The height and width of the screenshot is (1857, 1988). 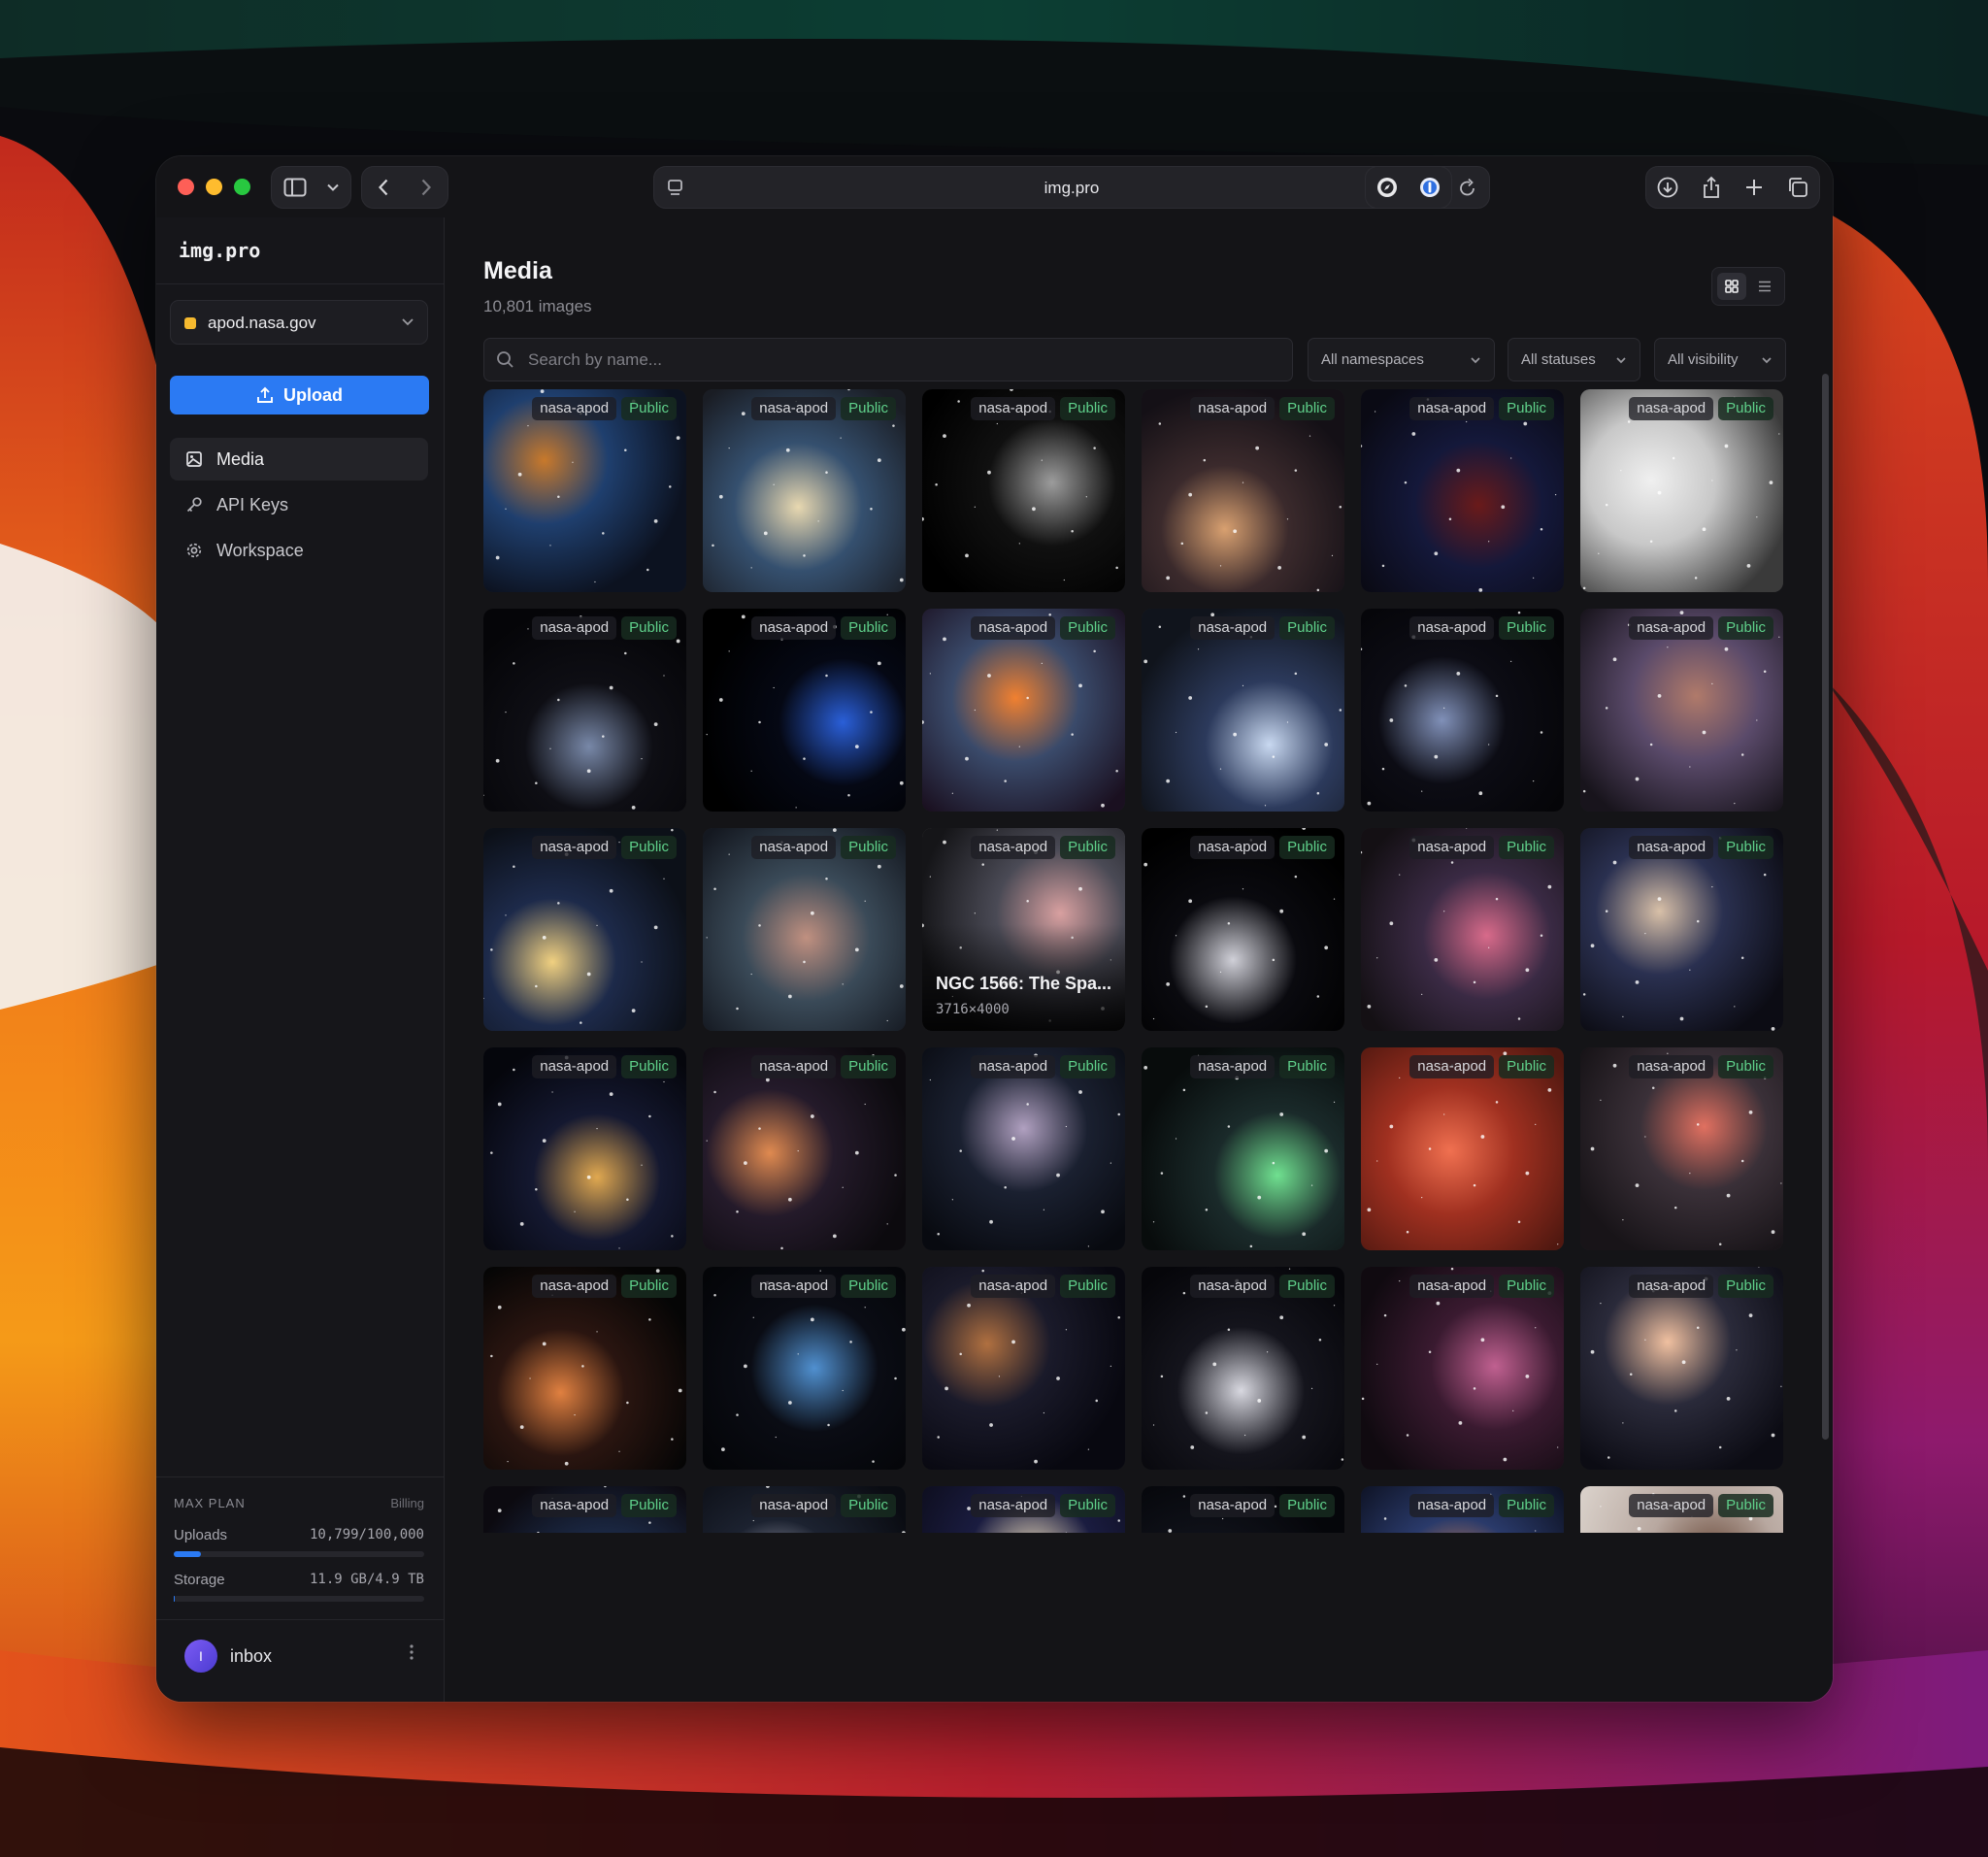 I want to click on user-menu: I inbox, so click(x=300, y=1660).